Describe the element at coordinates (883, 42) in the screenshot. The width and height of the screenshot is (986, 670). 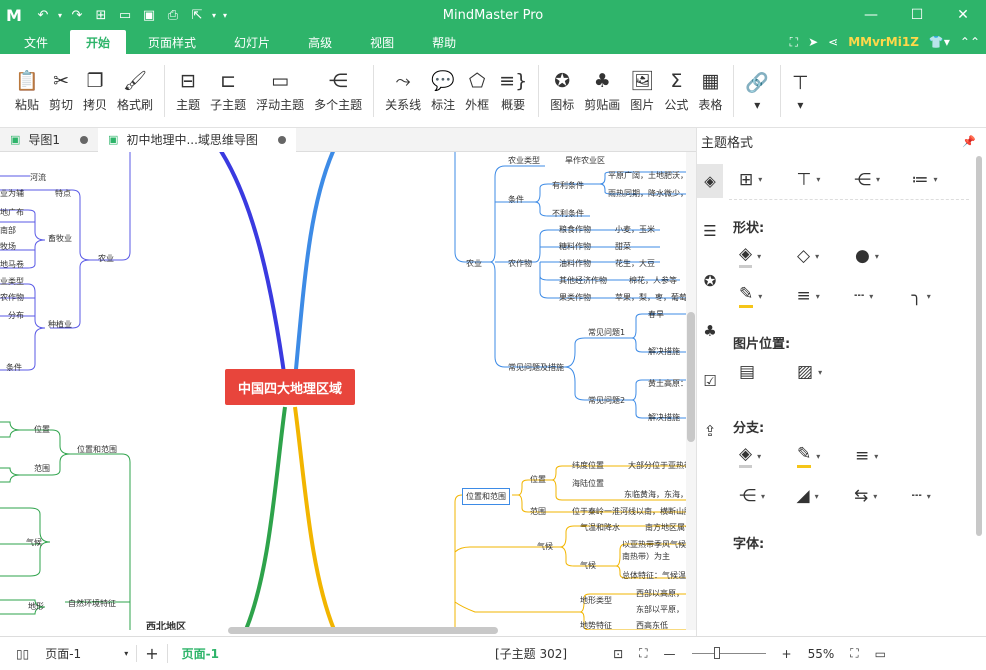
I see `user-name: MMvrMi1Z` at that location.